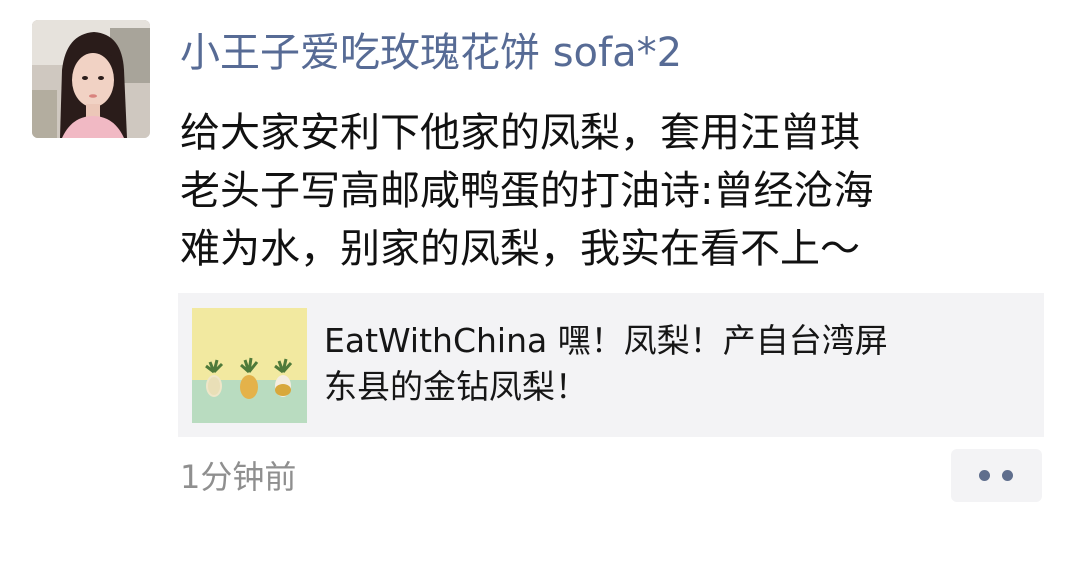 The width and height of the screenshot is (1080, 583). Describe the element at coordinates (238, 477) in the screenshot. I see `post-timestamp: 1分钟前` at that location.